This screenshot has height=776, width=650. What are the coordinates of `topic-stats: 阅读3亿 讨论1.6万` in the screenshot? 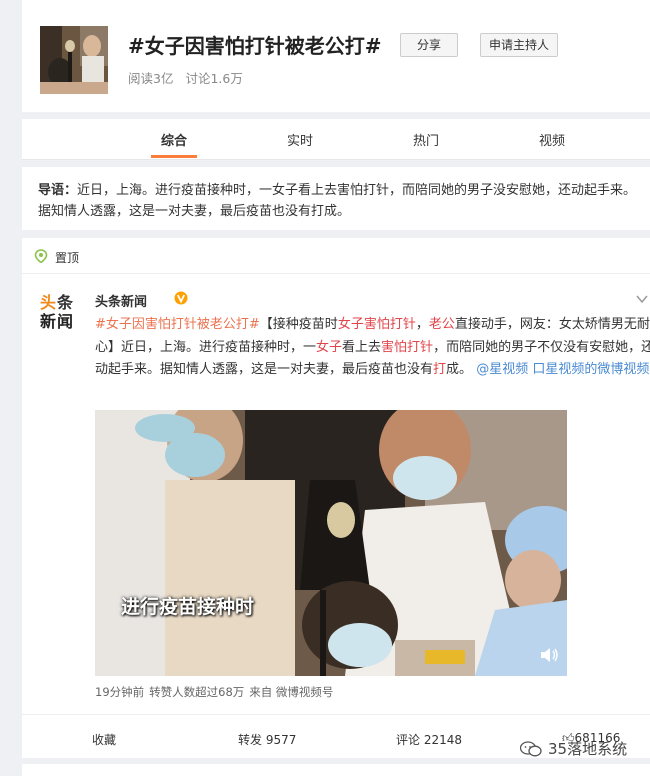 It's located at (185, 77).